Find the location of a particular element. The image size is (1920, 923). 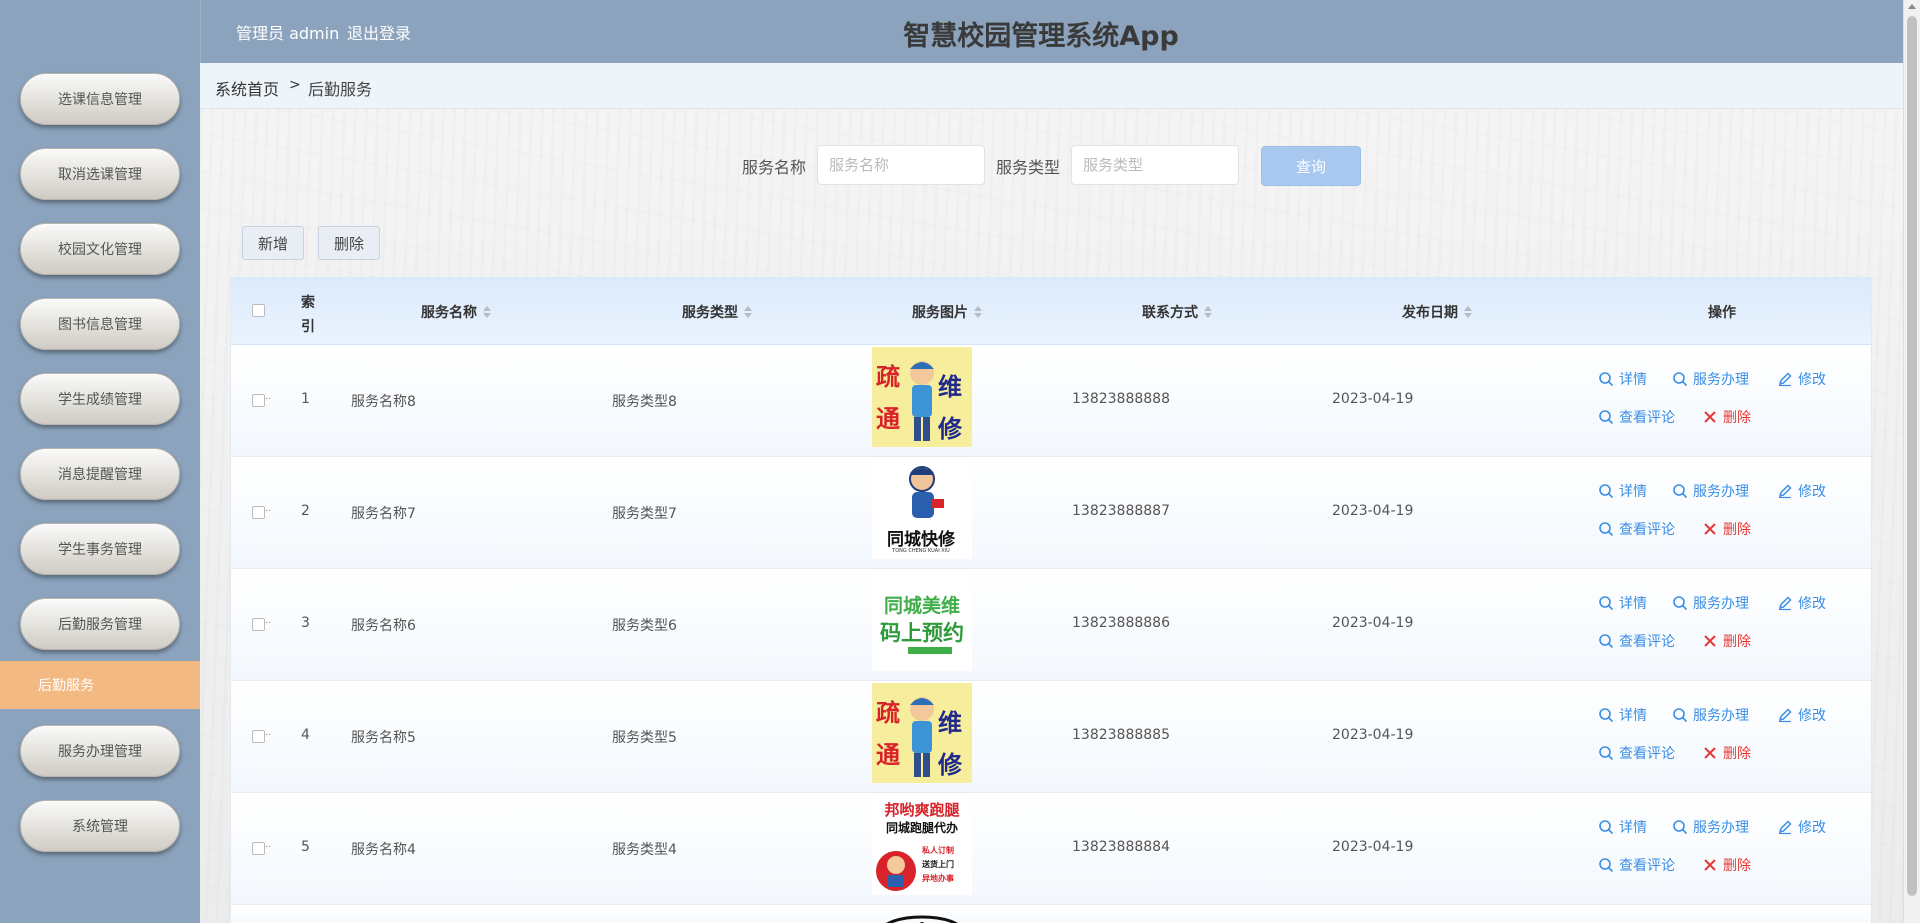

sidebar-item-label: 消息提醒管理 is located at coordinates (100, 475).